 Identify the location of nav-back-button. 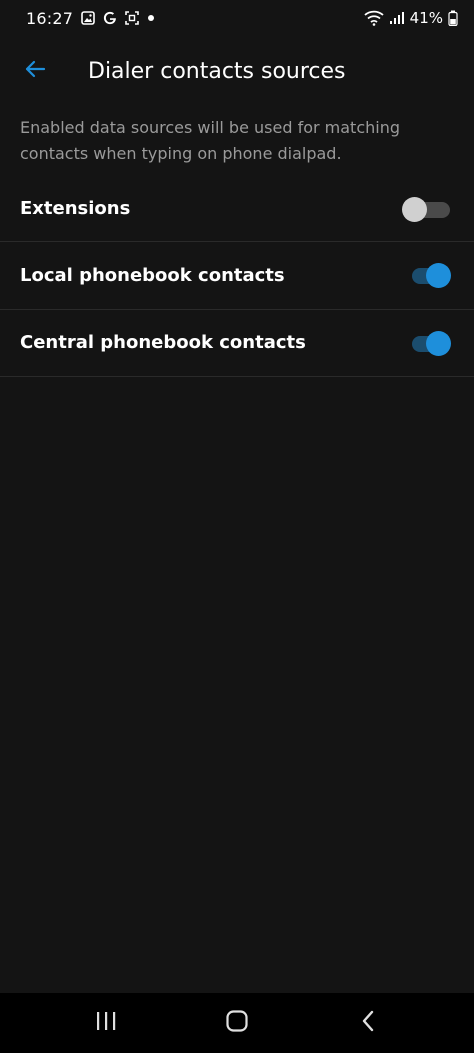
(368, 1023).